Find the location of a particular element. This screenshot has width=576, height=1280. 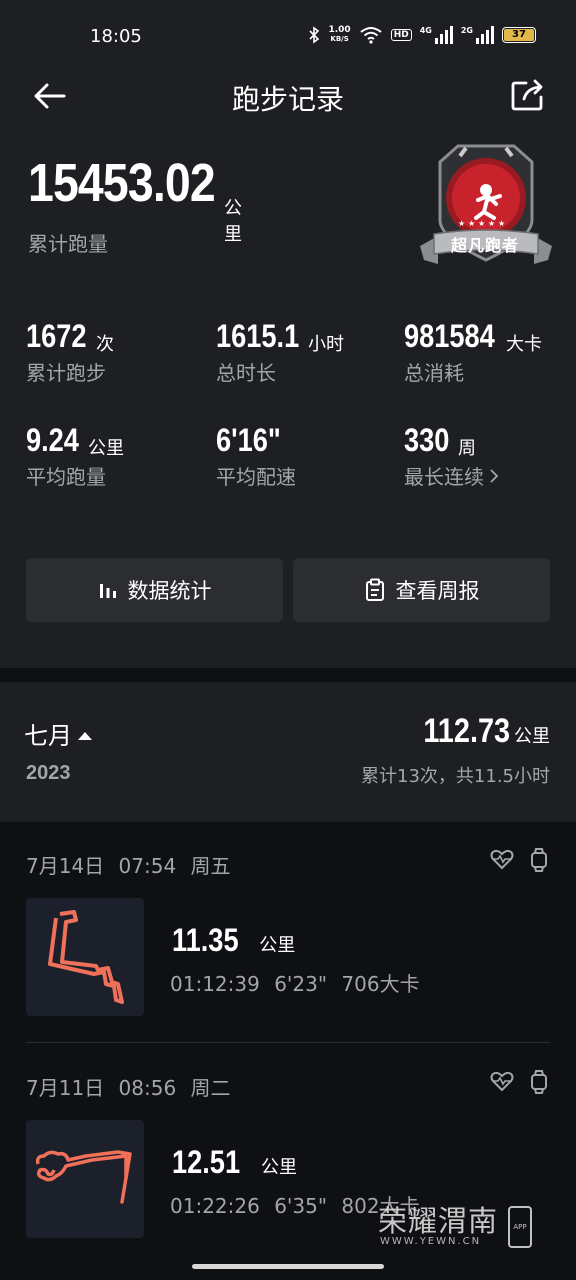

record-distance: 11.35 公里 is located at coordinates (233, 940).